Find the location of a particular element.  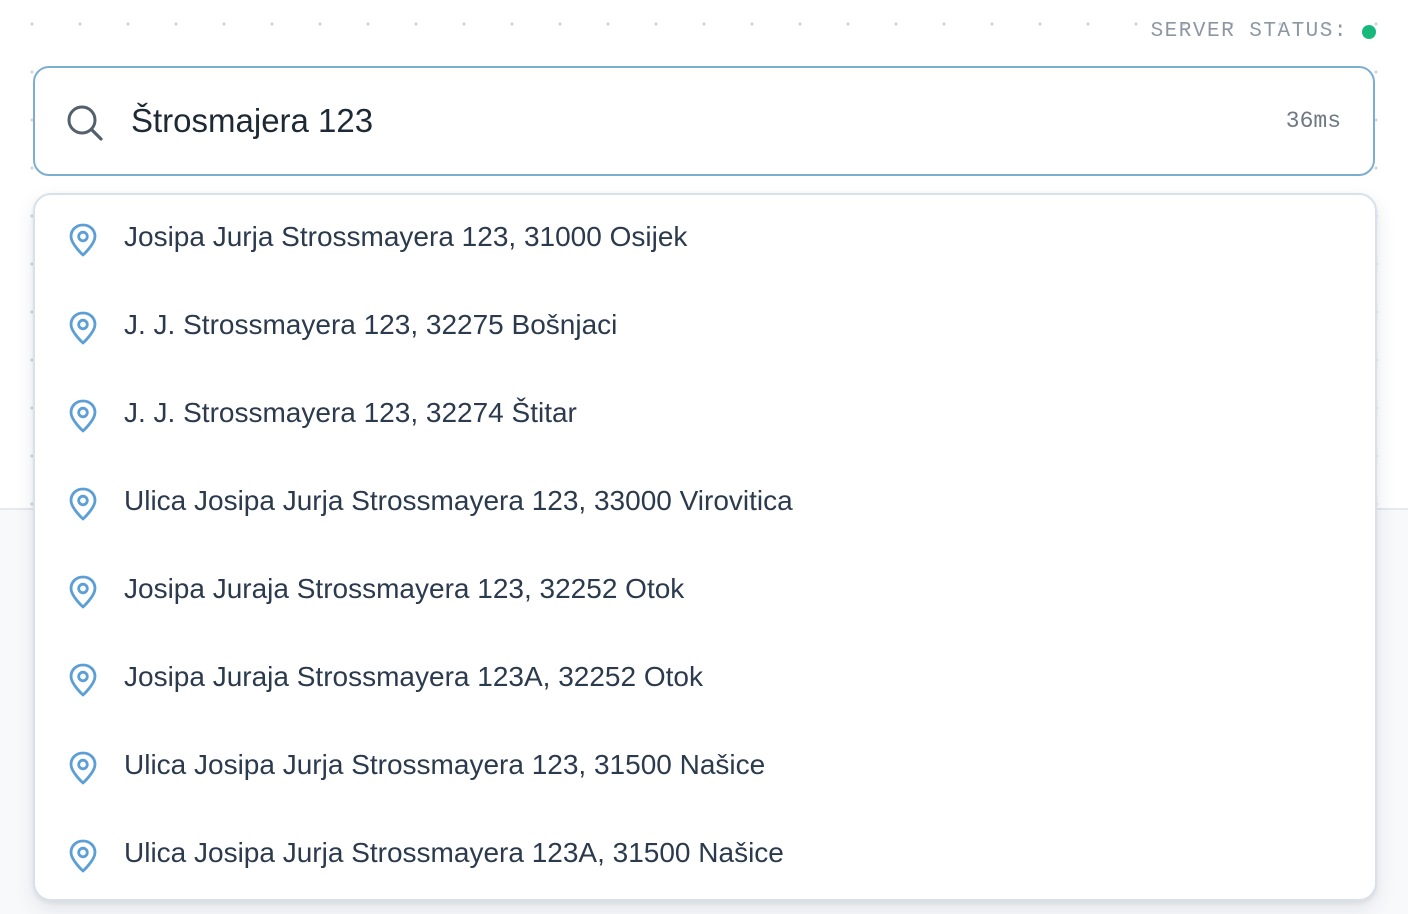

server-status: SERVER STATUS: is located at coordinates (1263, 31).